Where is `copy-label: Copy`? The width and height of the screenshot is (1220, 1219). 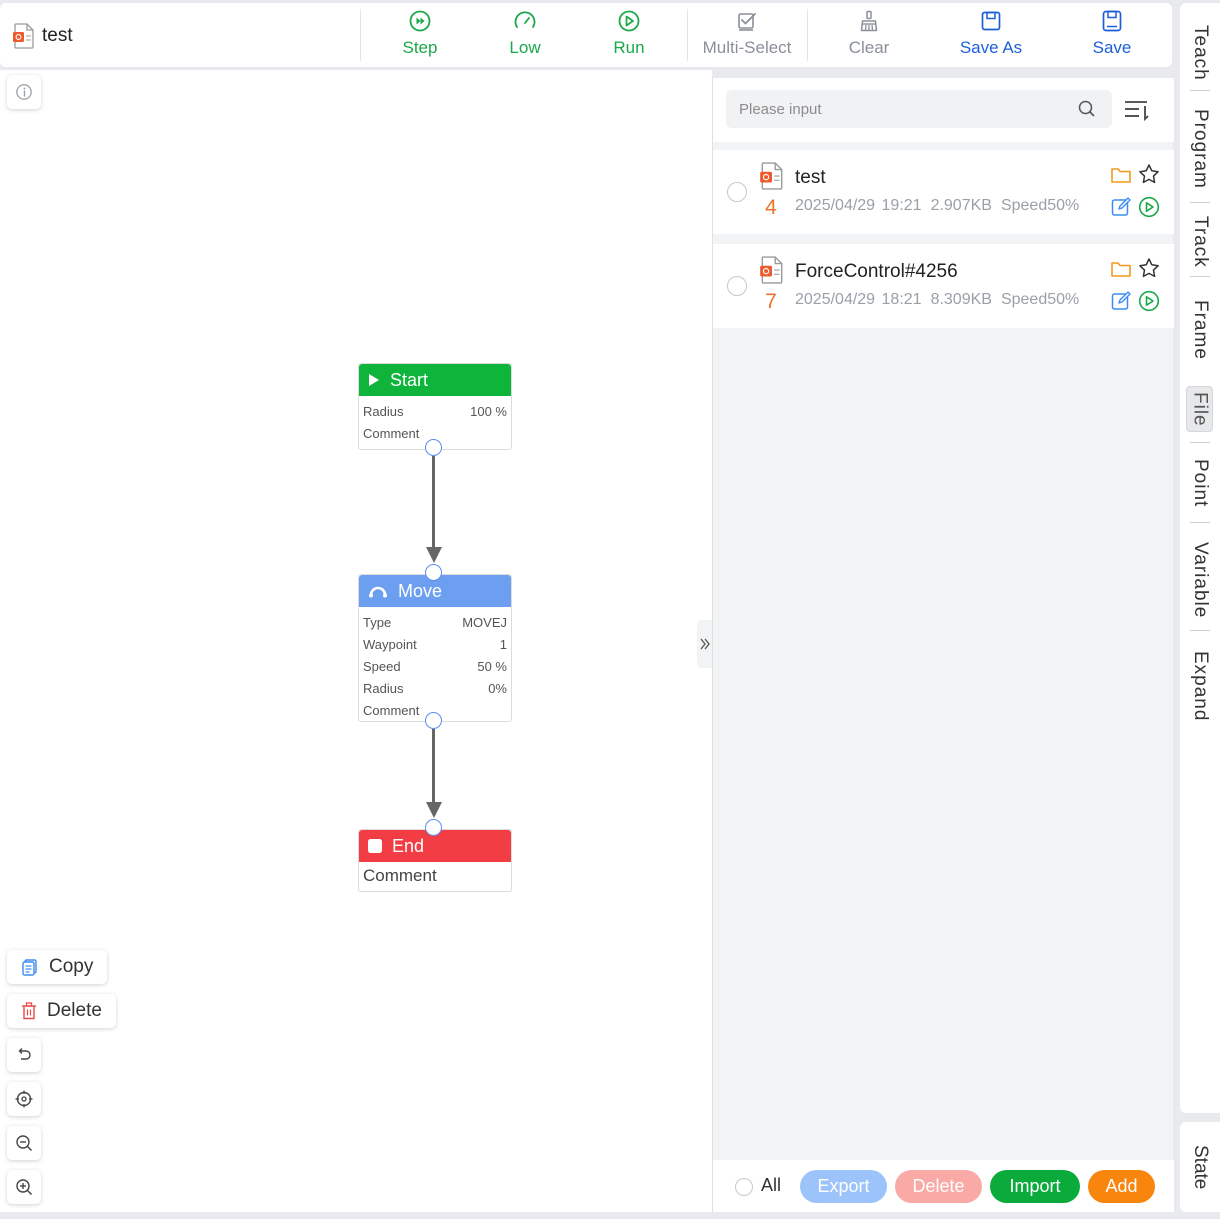 copy-label: Copy is located at coordinates (71, 966).